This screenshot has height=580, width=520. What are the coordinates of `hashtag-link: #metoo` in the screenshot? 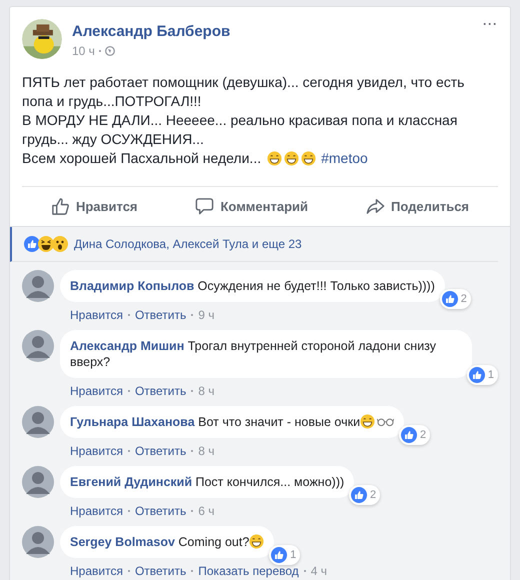 It's located at (344, 158).